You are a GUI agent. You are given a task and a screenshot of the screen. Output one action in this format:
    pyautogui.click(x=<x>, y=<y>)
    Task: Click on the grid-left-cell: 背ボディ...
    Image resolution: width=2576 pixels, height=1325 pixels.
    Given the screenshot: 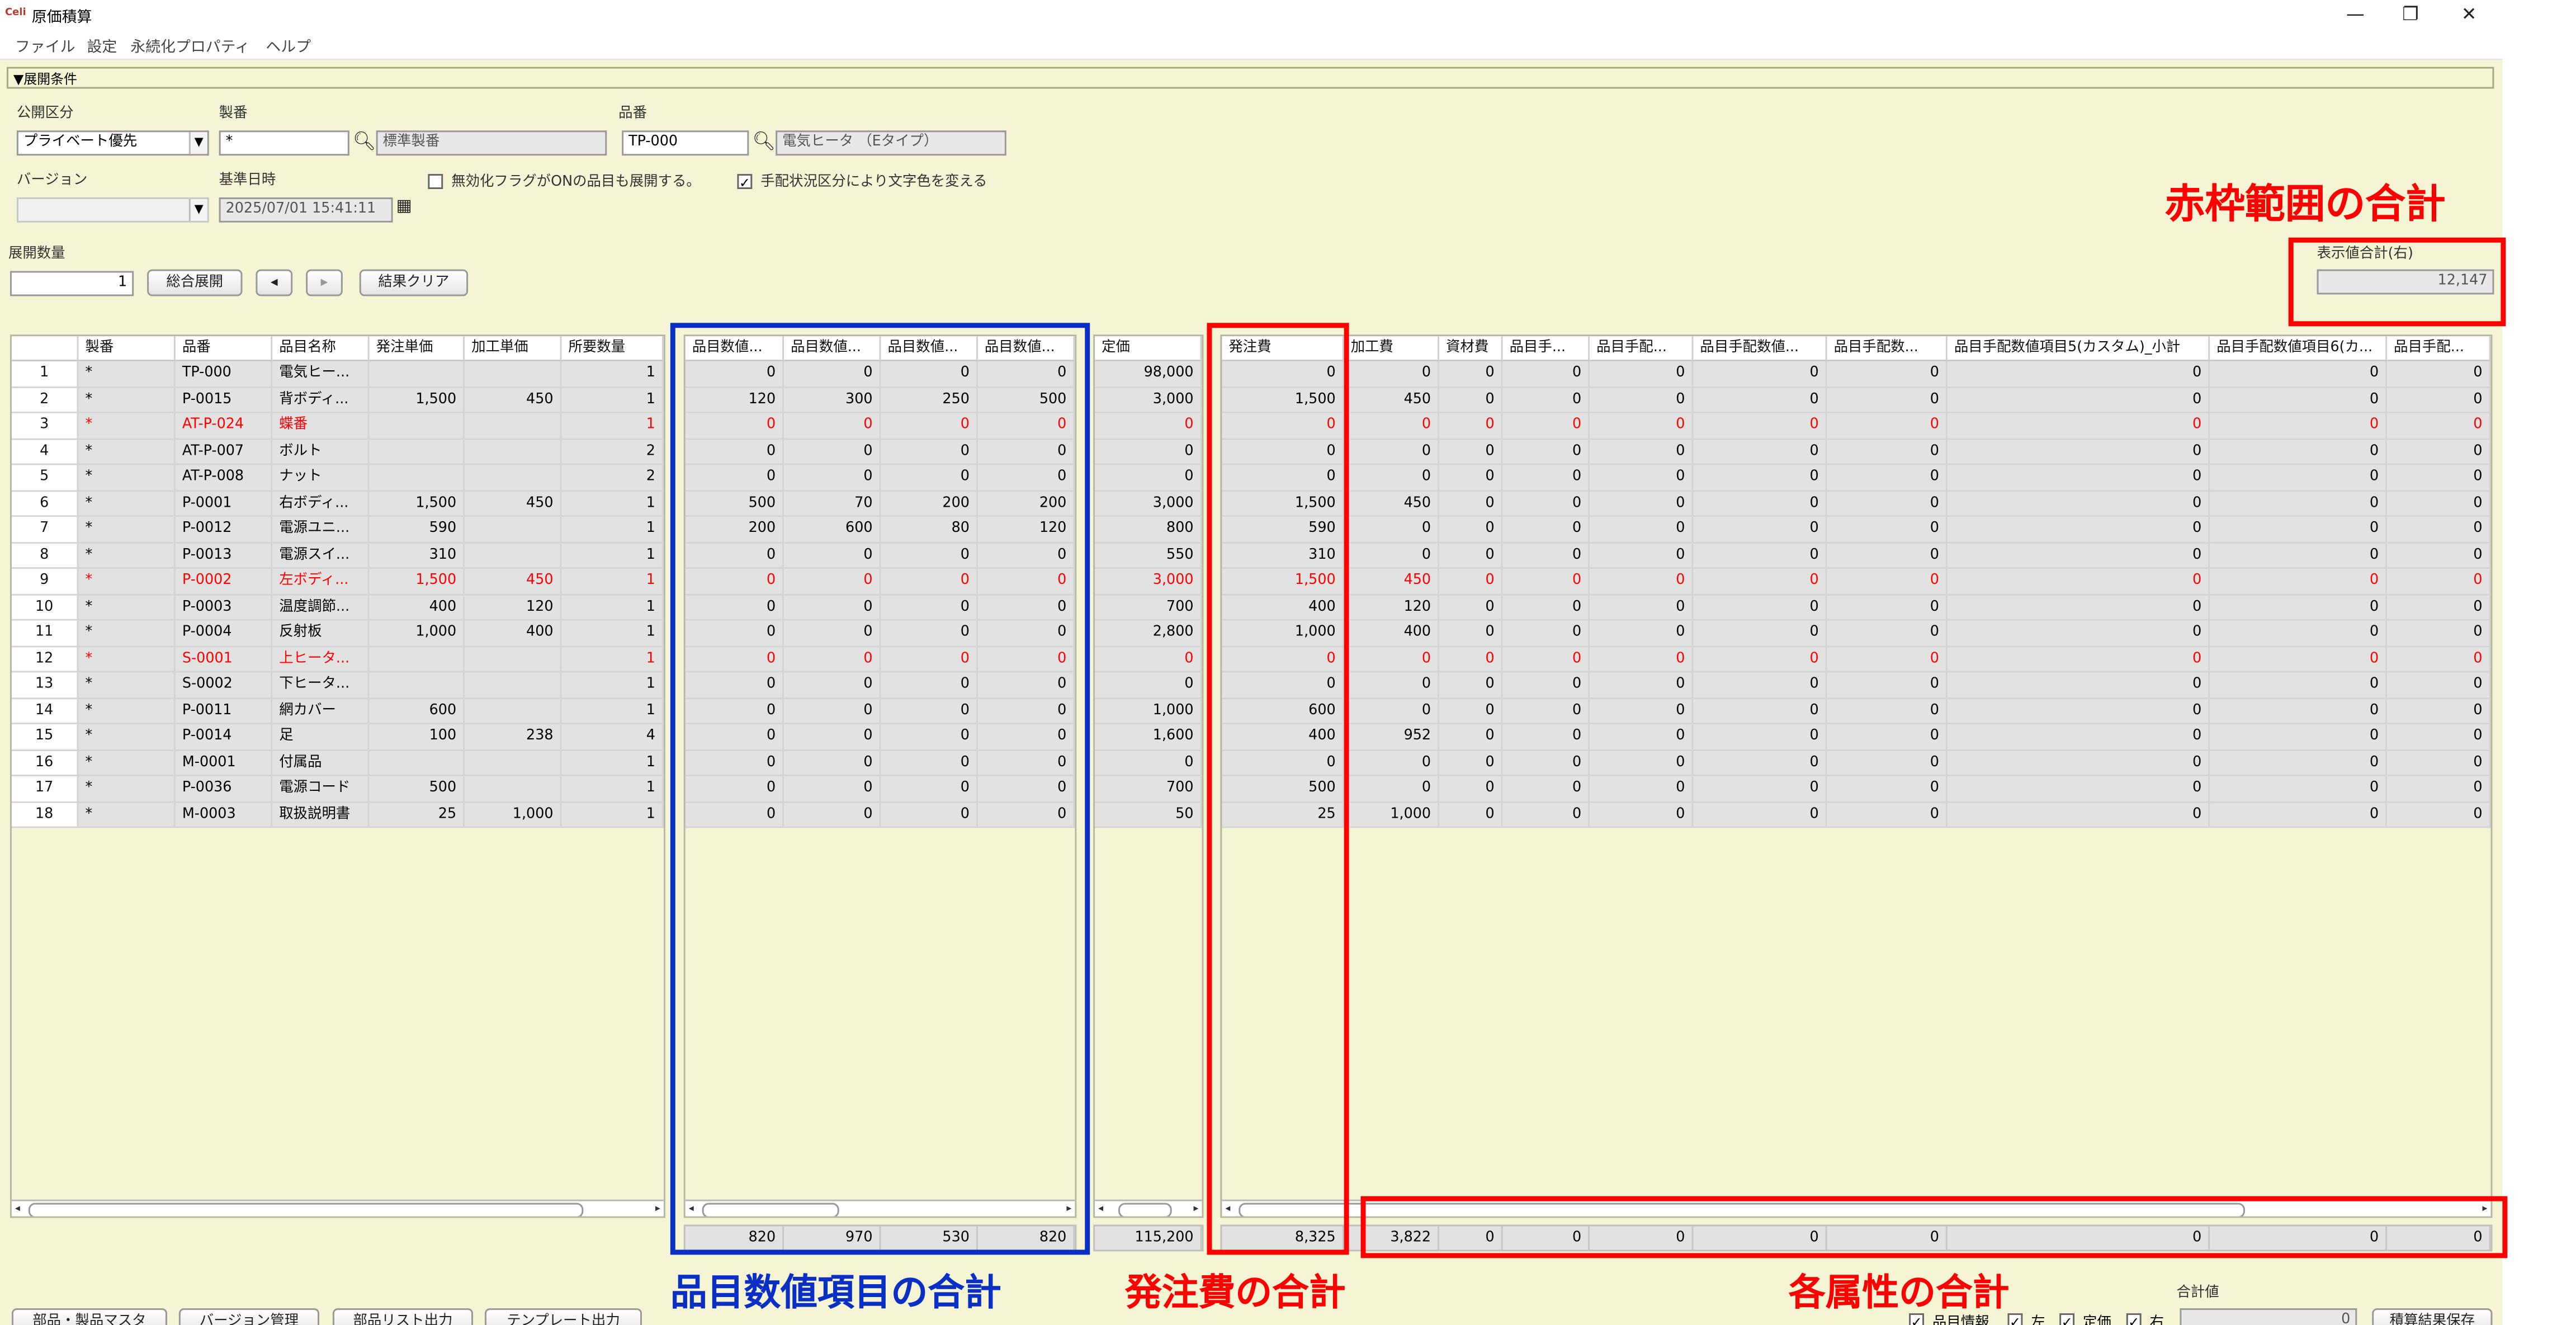 What is the action you would take?
    pyautogui.click(x=321, y=400)
    